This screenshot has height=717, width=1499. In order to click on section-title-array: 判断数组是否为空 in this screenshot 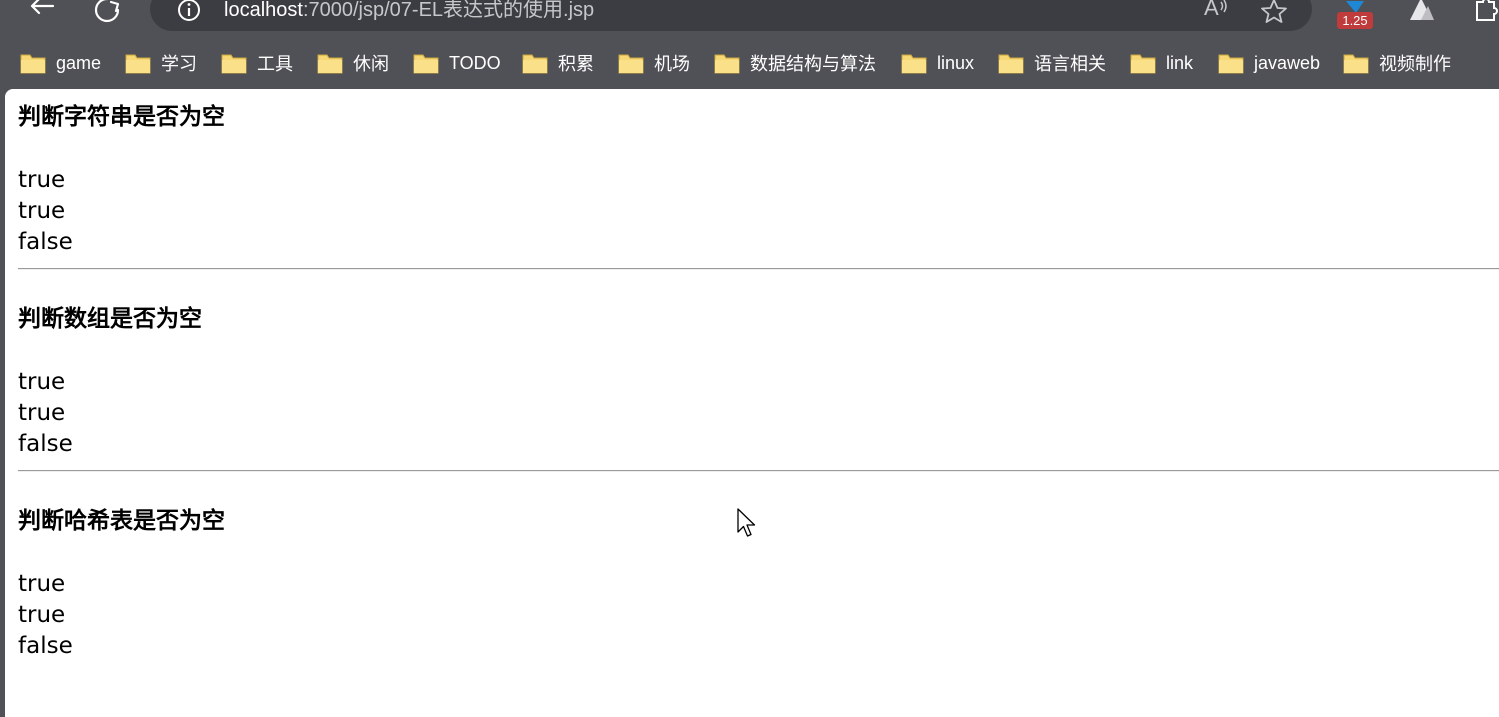, I will do `click(110, 319)`.